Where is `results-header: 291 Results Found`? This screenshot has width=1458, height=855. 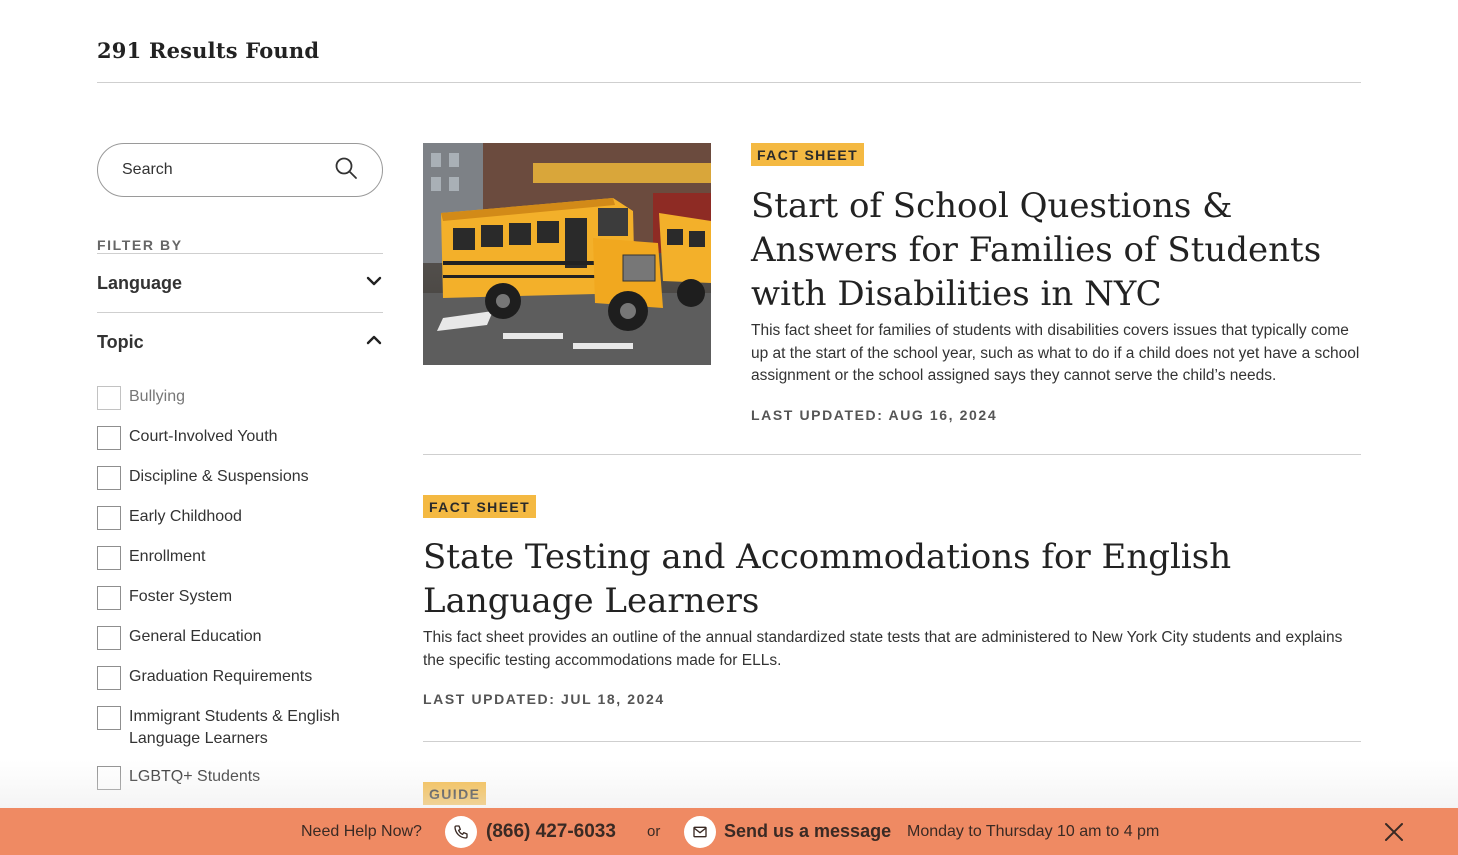
results-header: 291 Results Found is located at coordinates (729, 60).